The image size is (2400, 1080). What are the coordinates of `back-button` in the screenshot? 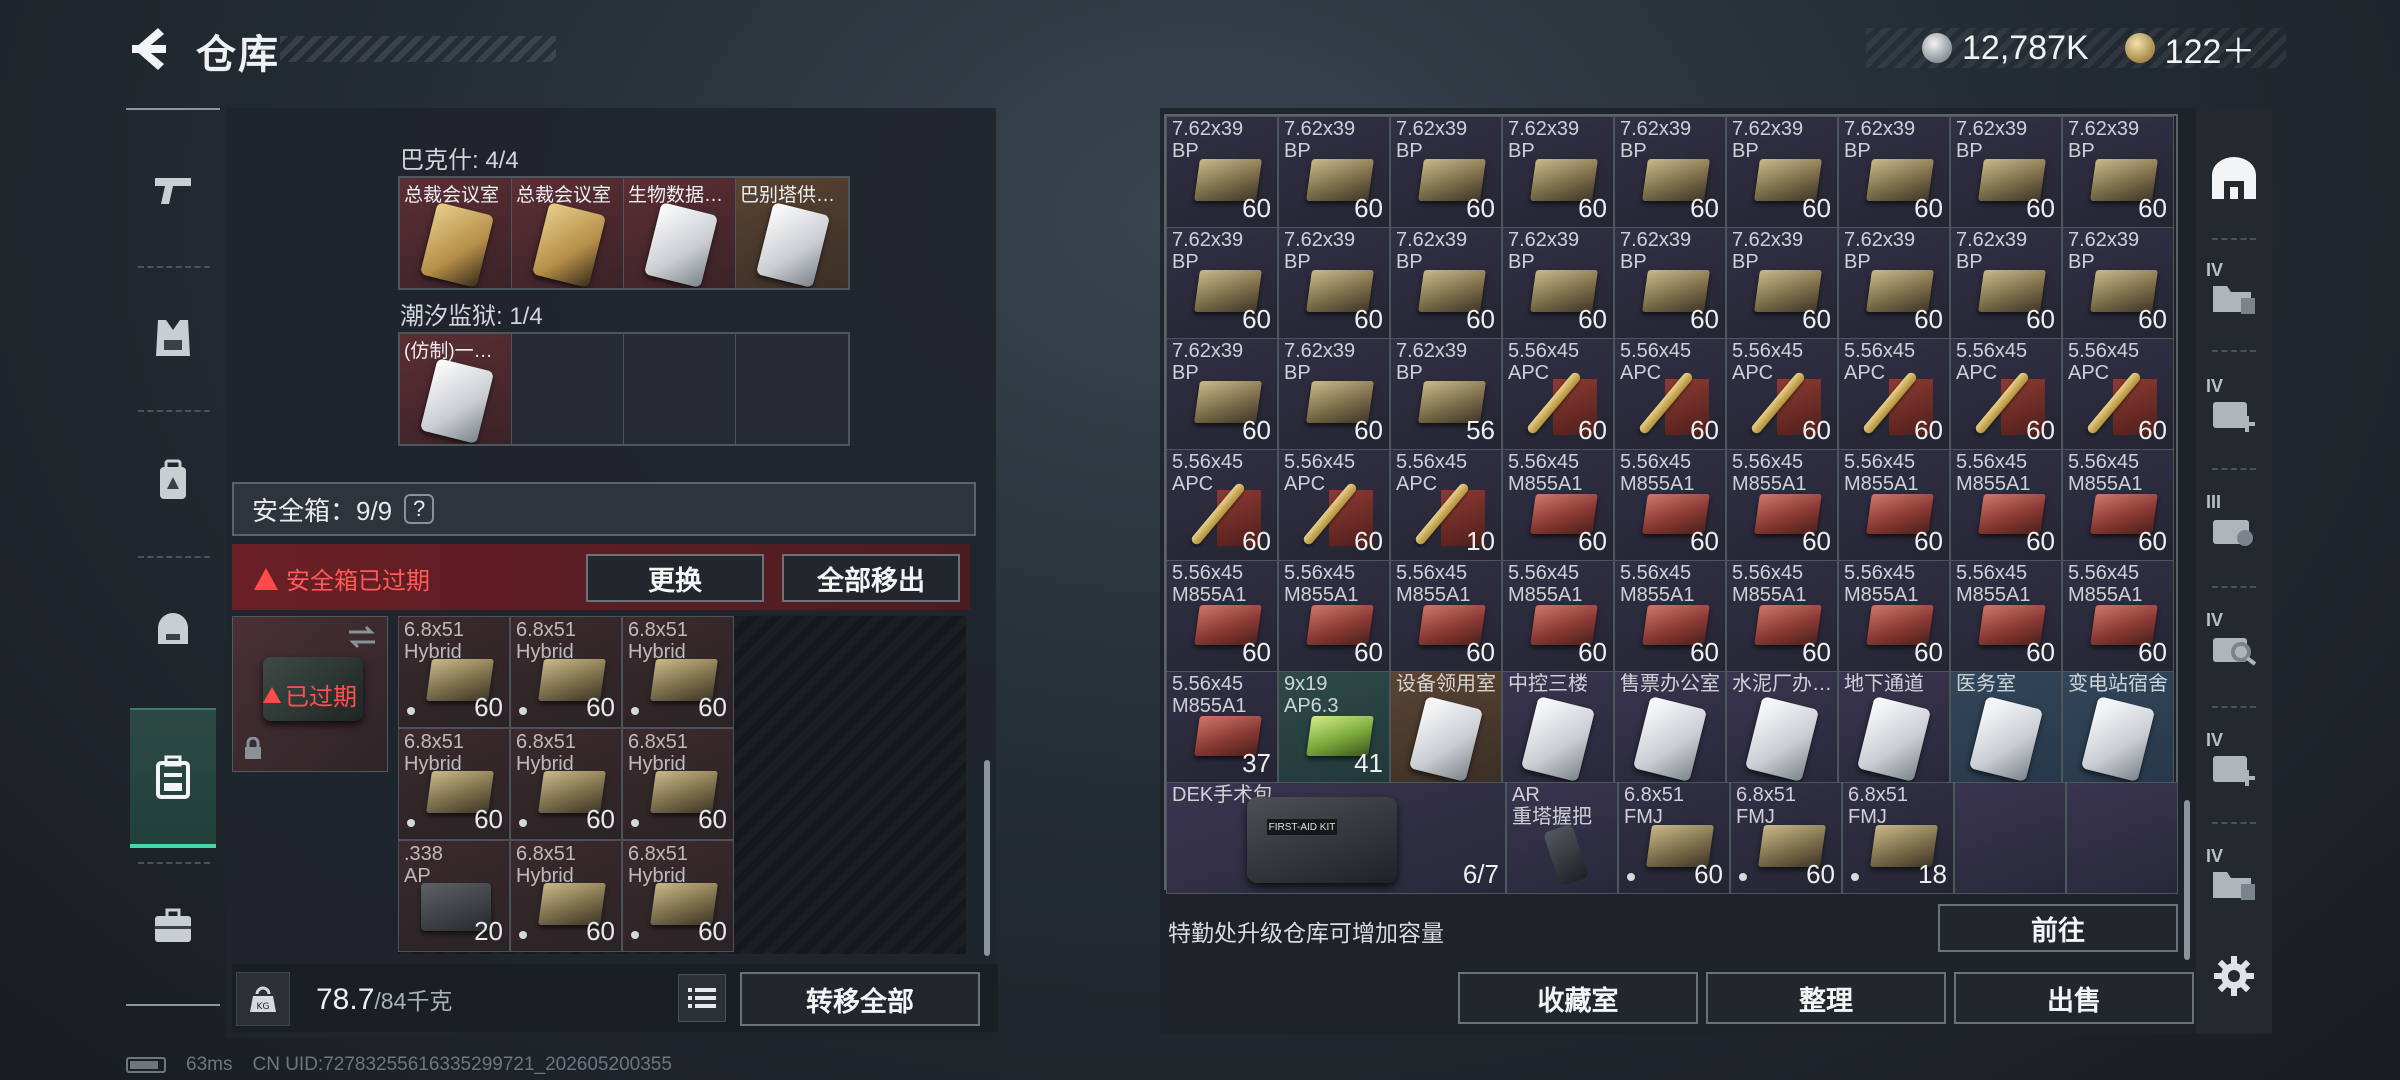 It's located at (149, 49).